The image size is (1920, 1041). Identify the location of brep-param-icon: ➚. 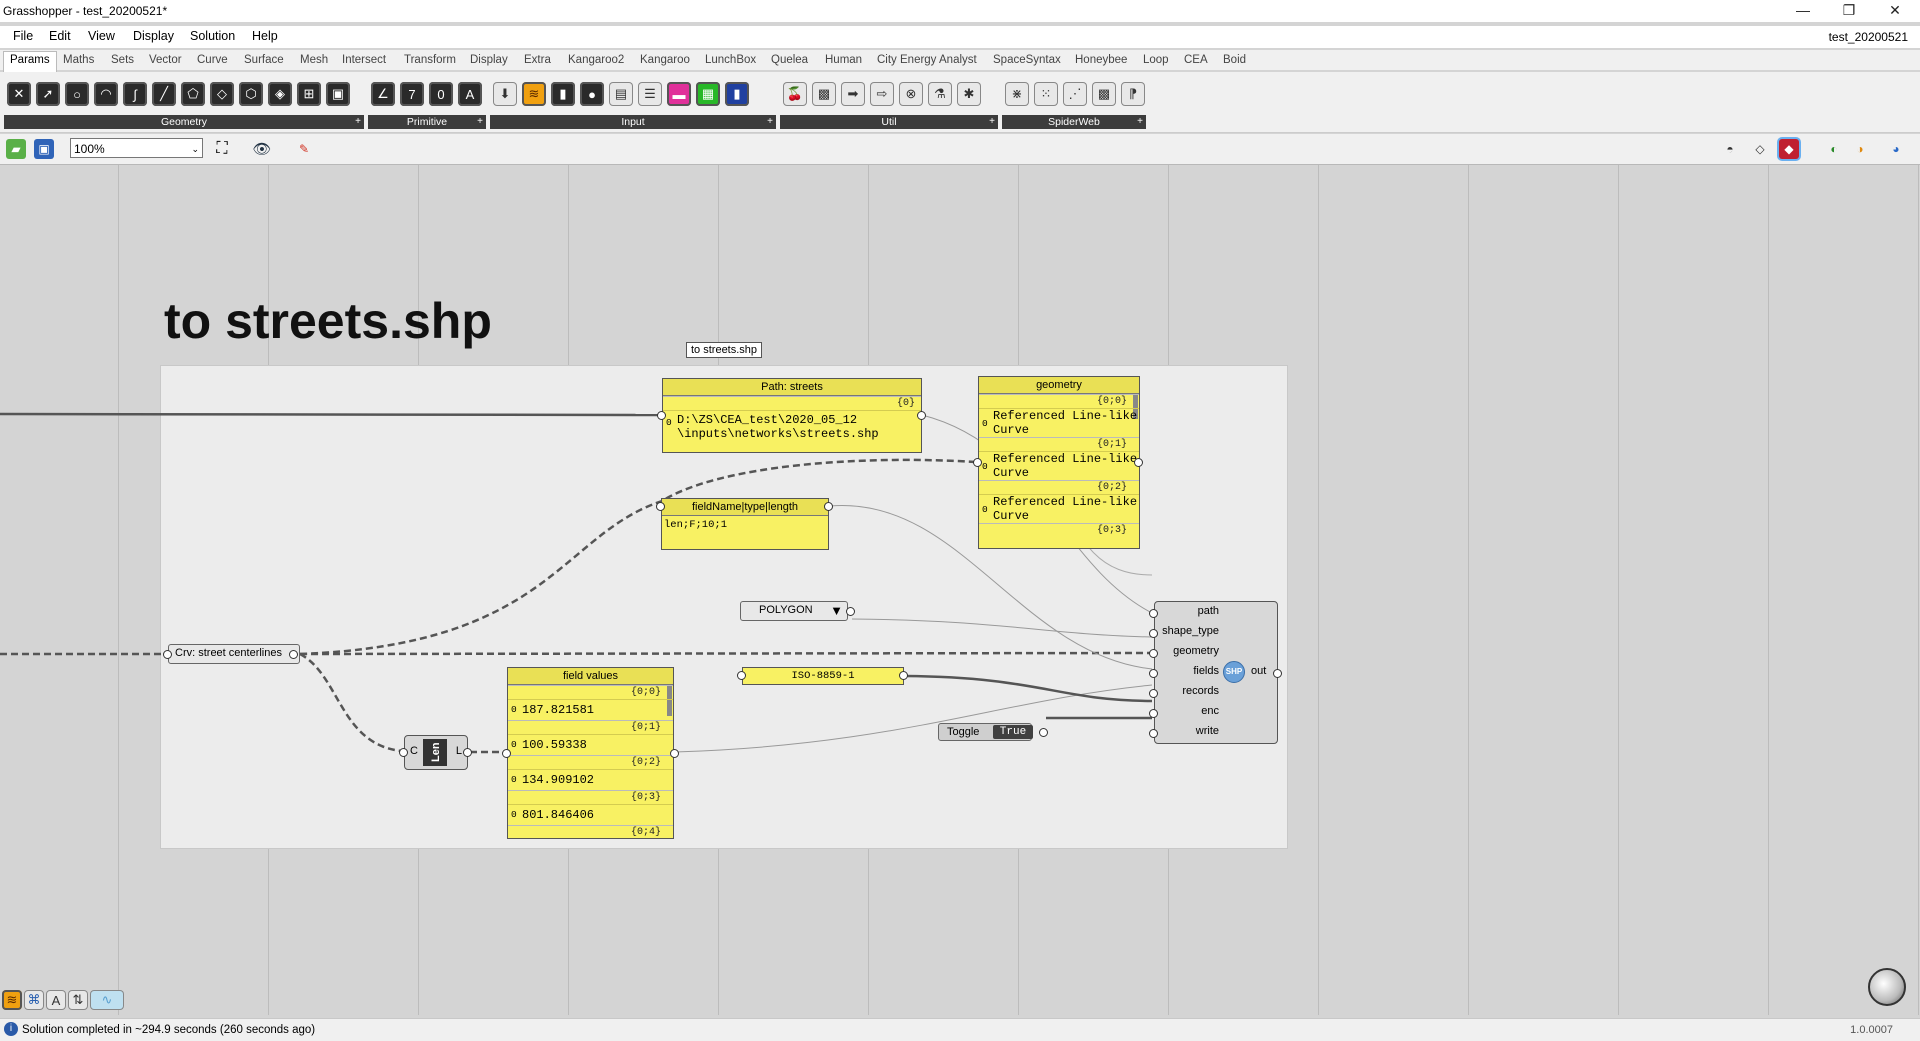
(48, 94).